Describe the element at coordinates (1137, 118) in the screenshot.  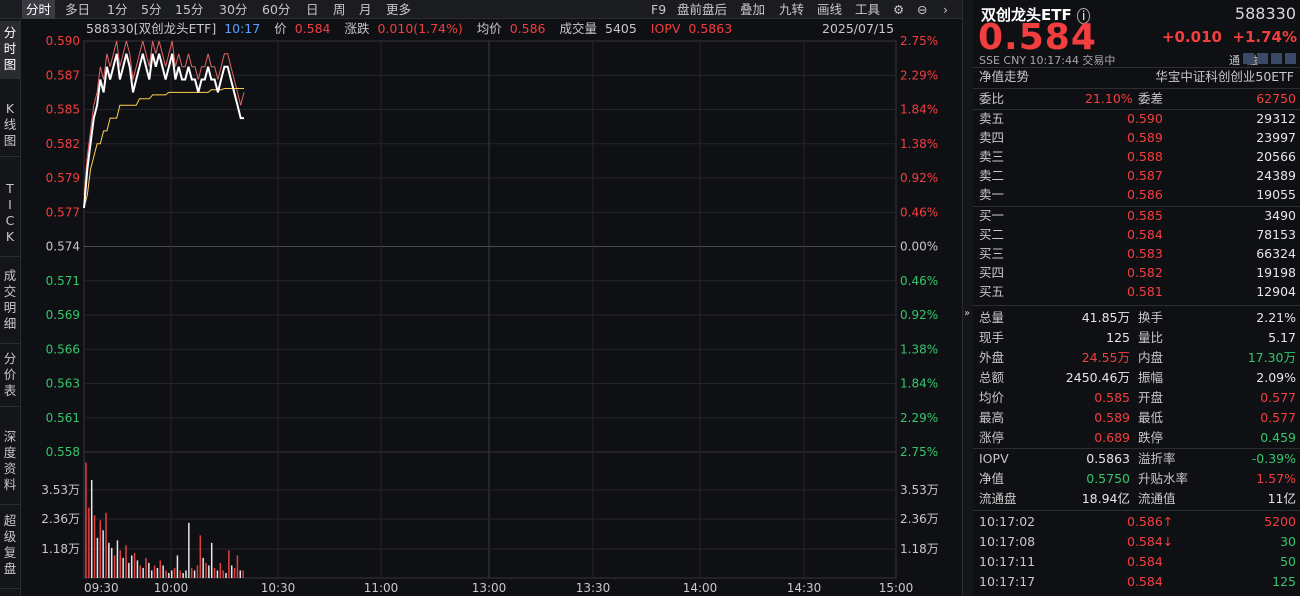
I see `ask-row: 卖五 0.590 29312` at that location.